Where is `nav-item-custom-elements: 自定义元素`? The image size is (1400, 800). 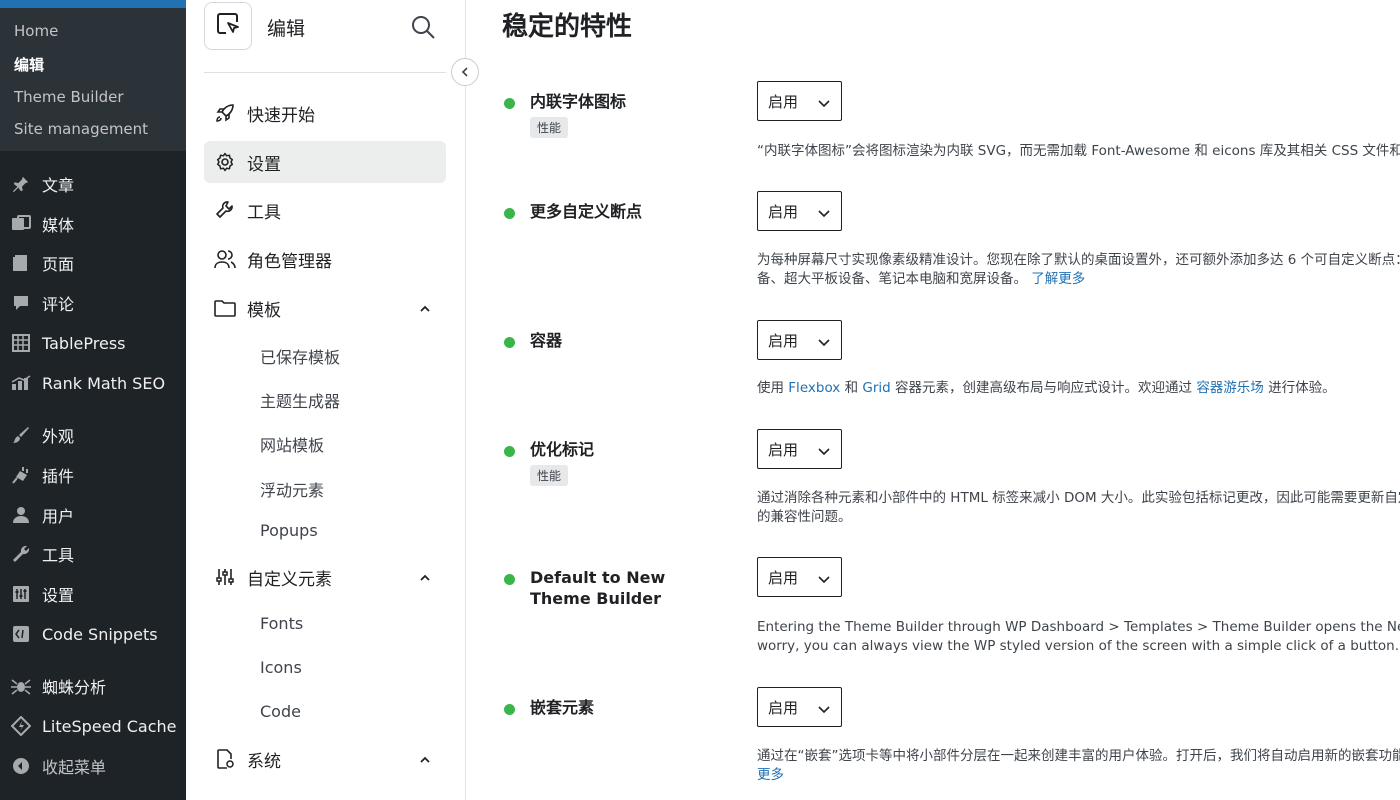 nav-item-custom-elements: 自定义元素 is located at coordinates (325, 577).